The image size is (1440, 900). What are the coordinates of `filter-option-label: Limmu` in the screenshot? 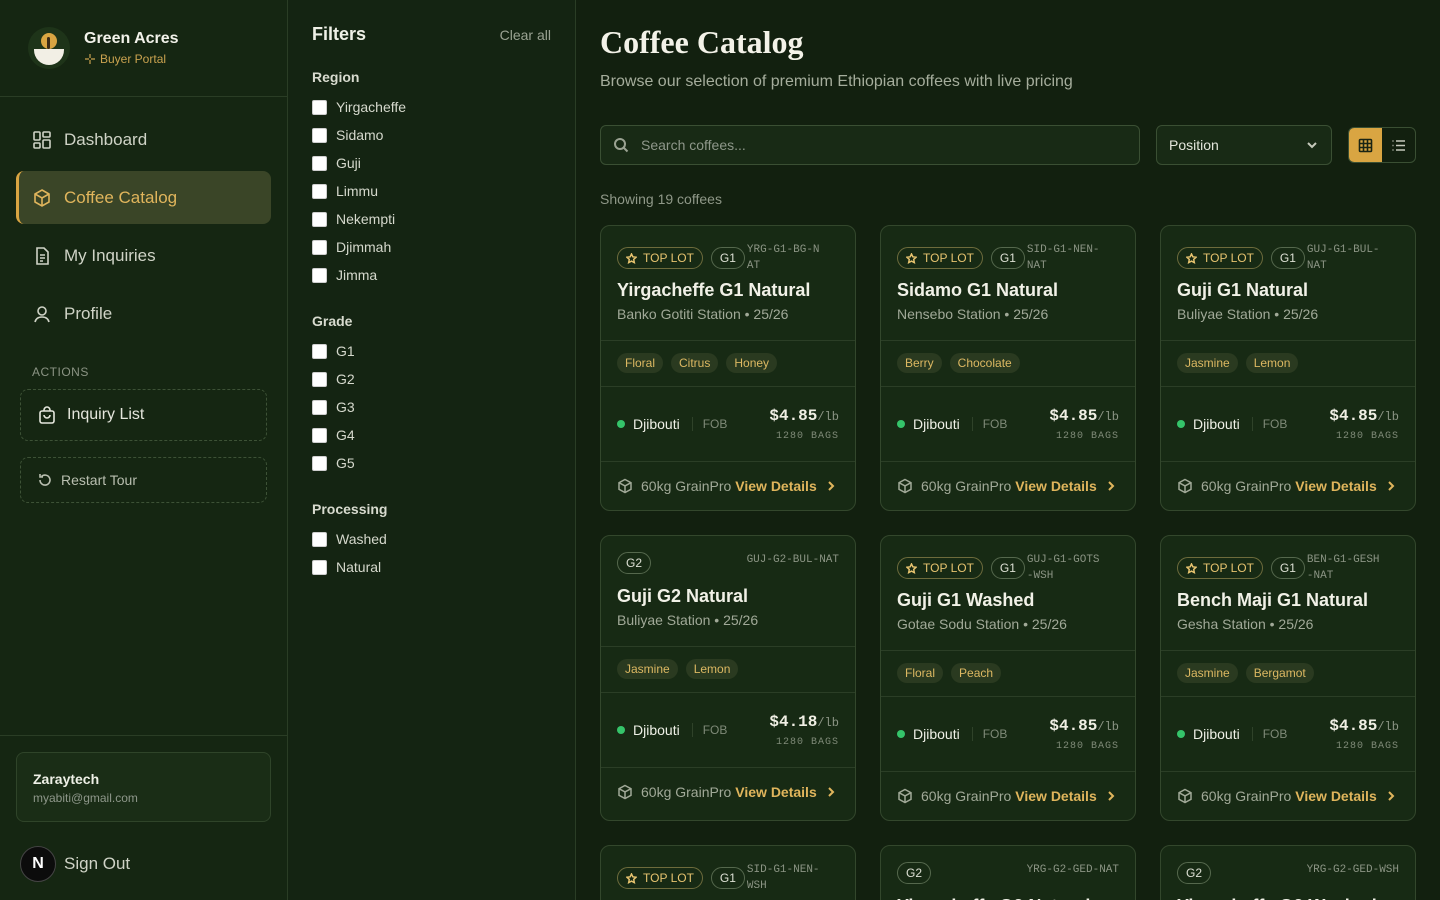 It's located at (357, 191).